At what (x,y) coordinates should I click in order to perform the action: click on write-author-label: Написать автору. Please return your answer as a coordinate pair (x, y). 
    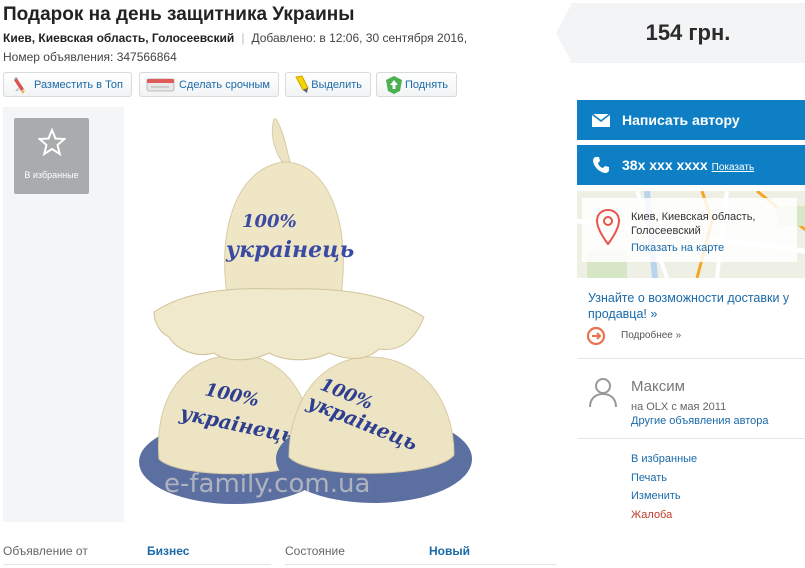
    Looking at the image, I should click on (681, 120).